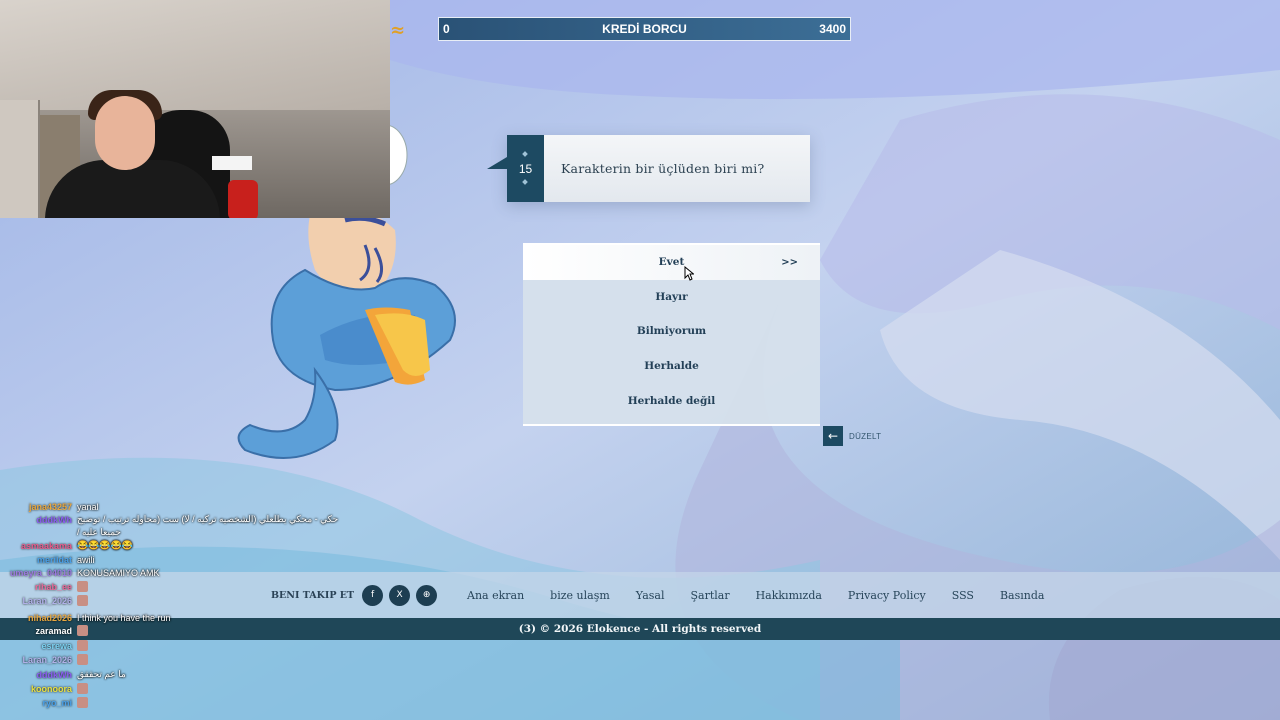  Describe the element at coordinates (88, 506) in the screenshot. I see `chat-text: yanal` at that location.